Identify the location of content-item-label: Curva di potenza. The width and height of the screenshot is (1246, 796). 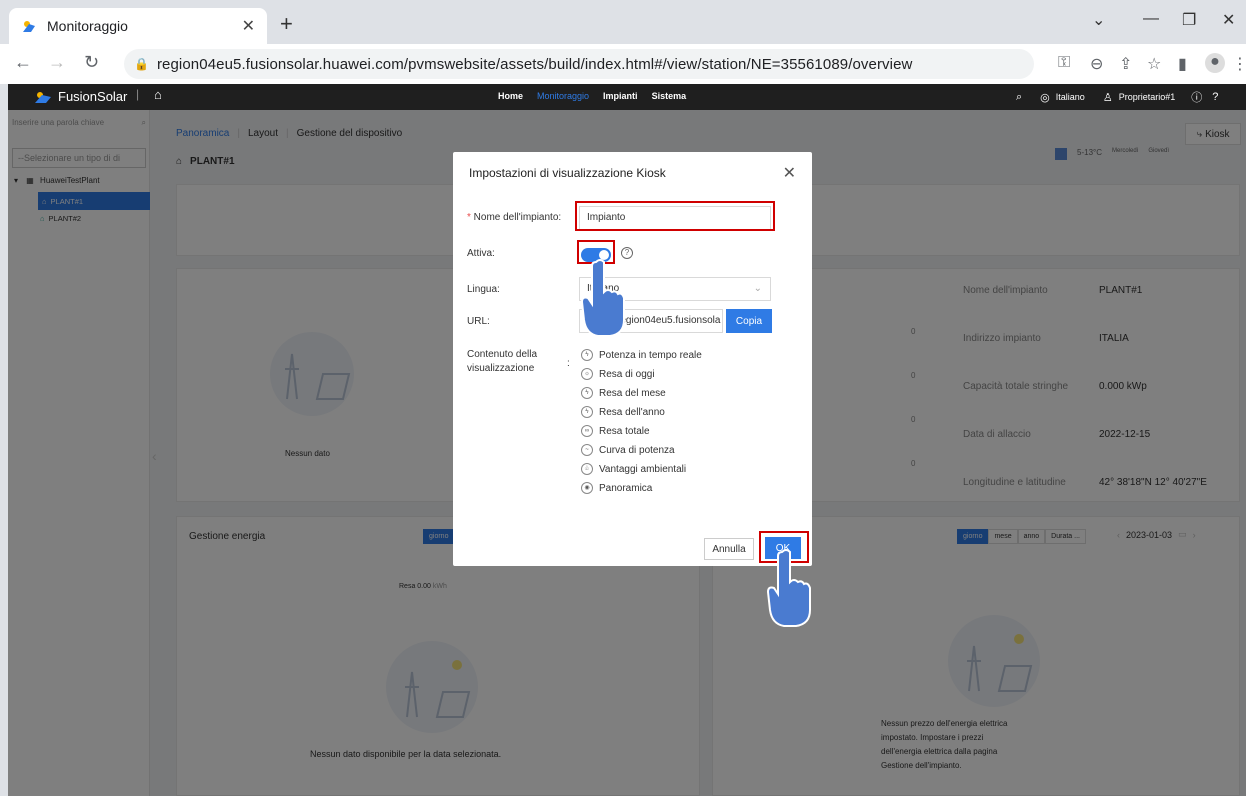
(637, 450).